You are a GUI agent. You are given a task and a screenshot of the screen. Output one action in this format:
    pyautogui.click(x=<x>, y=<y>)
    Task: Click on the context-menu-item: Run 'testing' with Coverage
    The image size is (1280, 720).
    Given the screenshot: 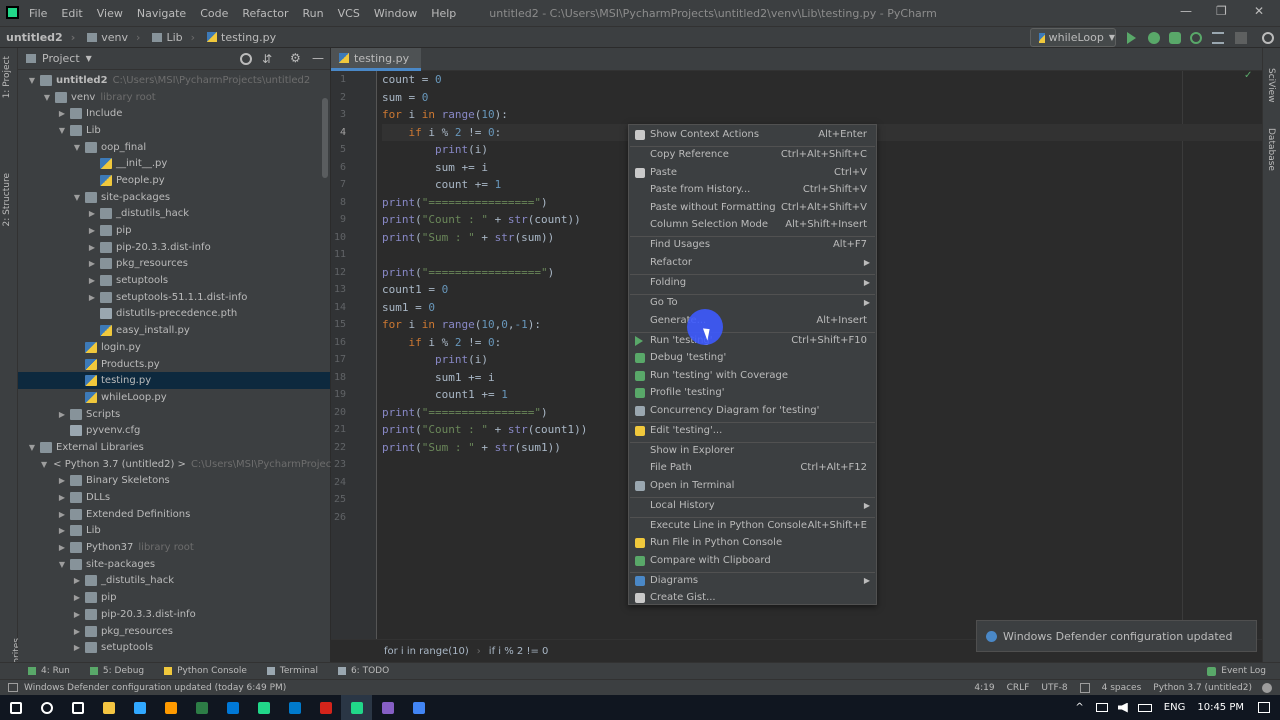 What is the action you would take?
    pyautogui.click(x=752, y=375)
    